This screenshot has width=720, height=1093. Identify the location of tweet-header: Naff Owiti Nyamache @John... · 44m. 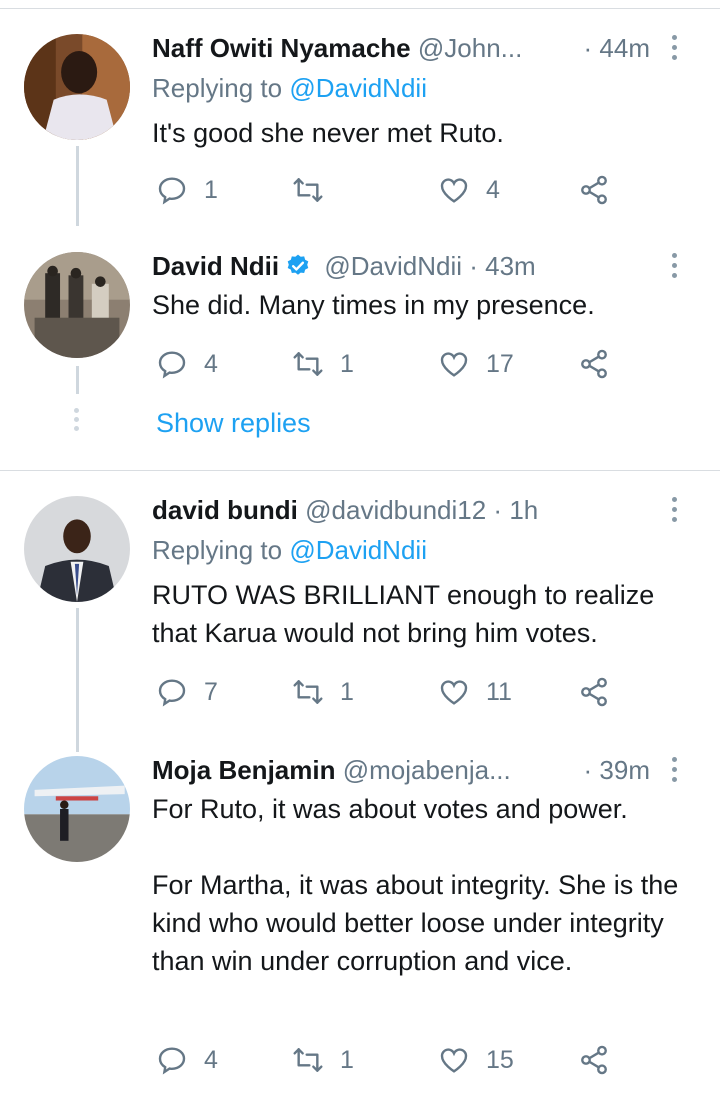
(421, 48).